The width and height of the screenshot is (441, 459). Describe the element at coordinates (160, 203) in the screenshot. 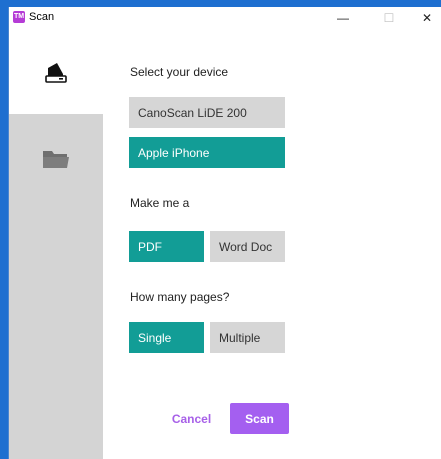

I see `format-label: Make me a` at that location.